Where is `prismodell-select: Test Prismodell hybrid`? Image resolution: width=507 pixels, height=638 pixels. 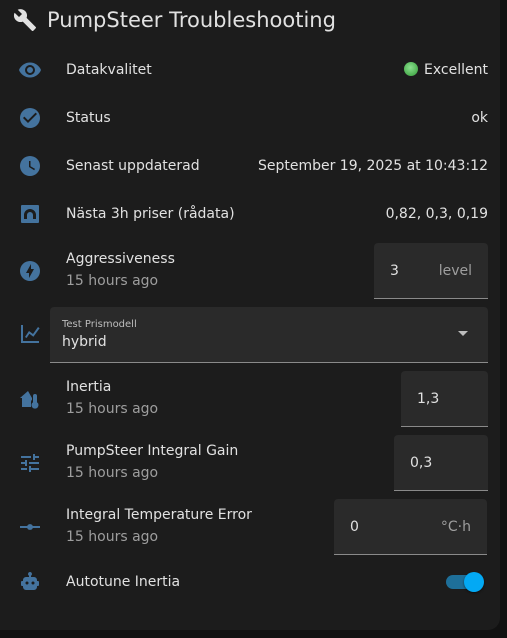 prismodell-select: Test Prismodell hybrid is located at coordinates (269, 335).